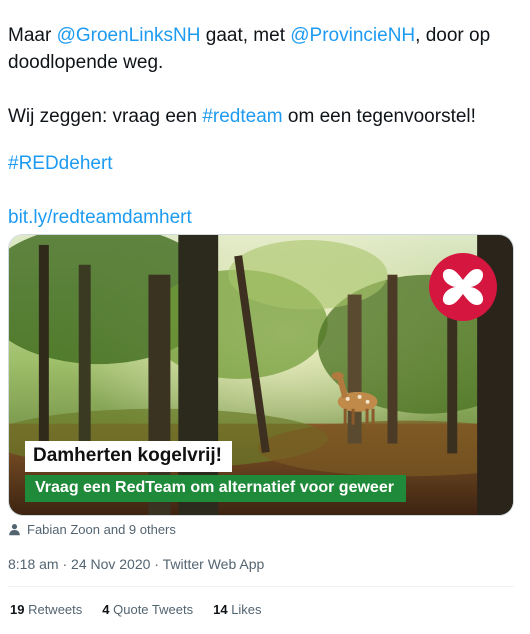 Image resolution: width=530 pixels, height=634 pixels. I want to click on retweets-stat: 19 Retweets, so click(46, 609).